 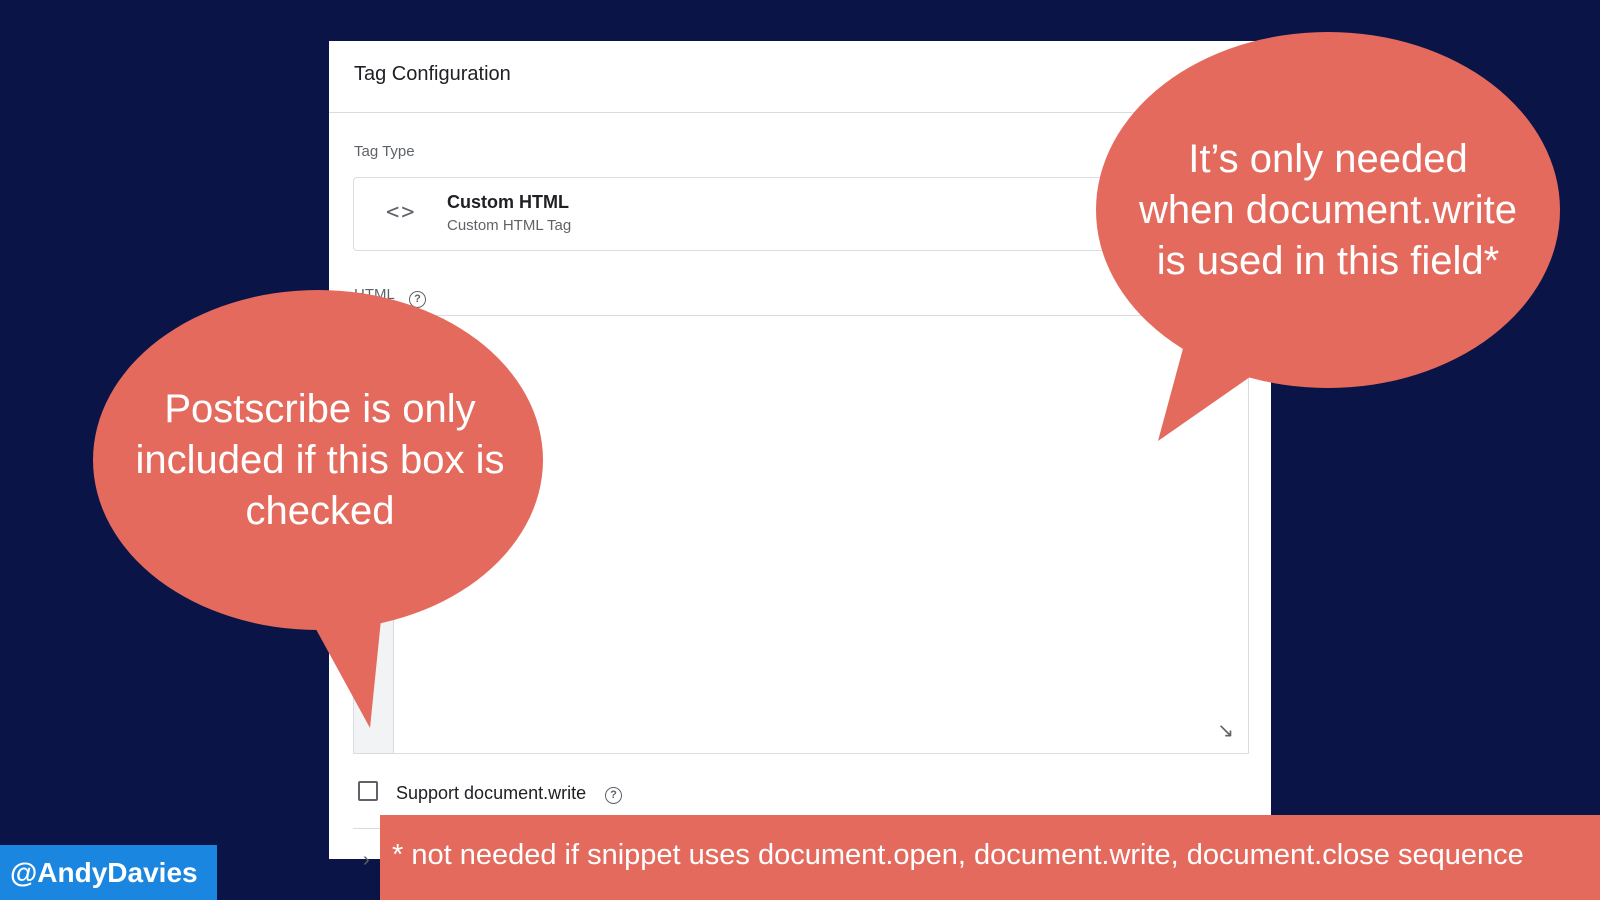 I want to click on callout-right-line: when document.write, so click(x=1328, y=210).